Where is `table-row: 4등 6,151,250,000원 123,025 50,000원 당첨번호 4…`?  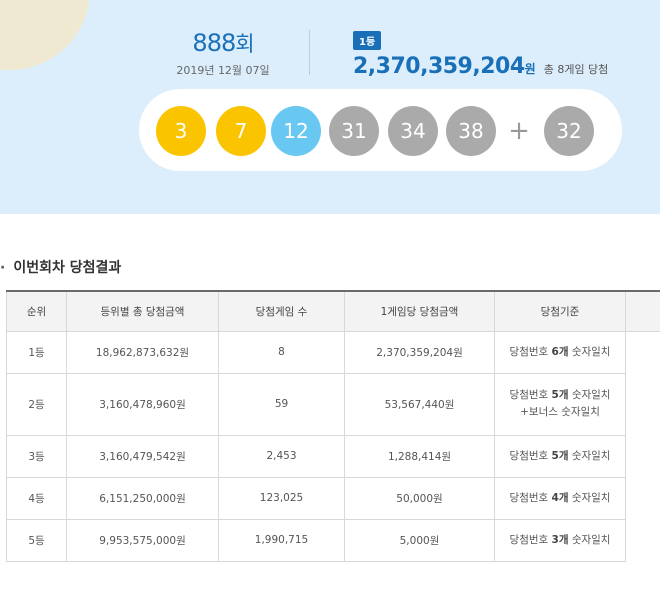
table-row: 4등 6,151,250,000원 123,025 50,000원 당첨번호 4… is located at coordinates (333, 498).